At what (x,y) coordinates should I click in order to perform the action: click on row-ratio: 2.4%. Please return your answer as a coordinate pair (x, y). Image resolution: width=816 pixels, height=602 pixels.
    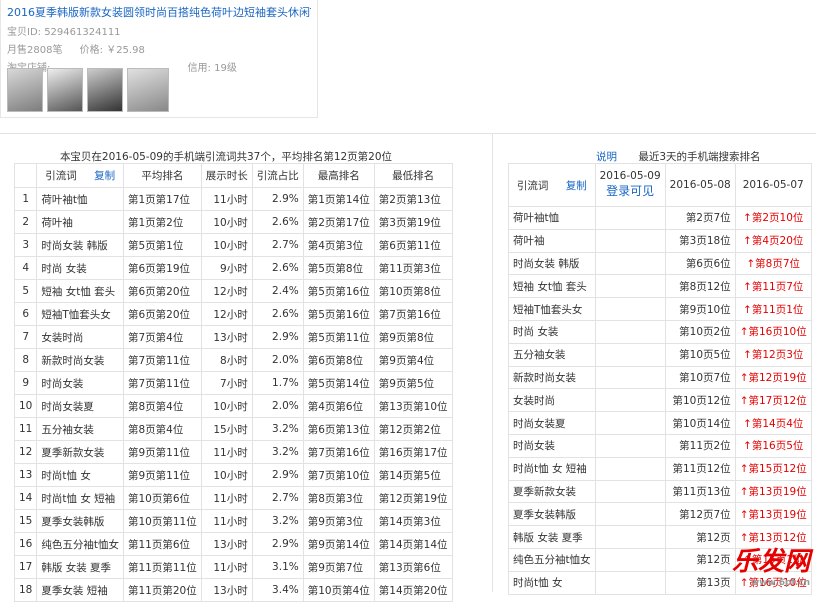
    Looking at the image, I should click on (277, 291).